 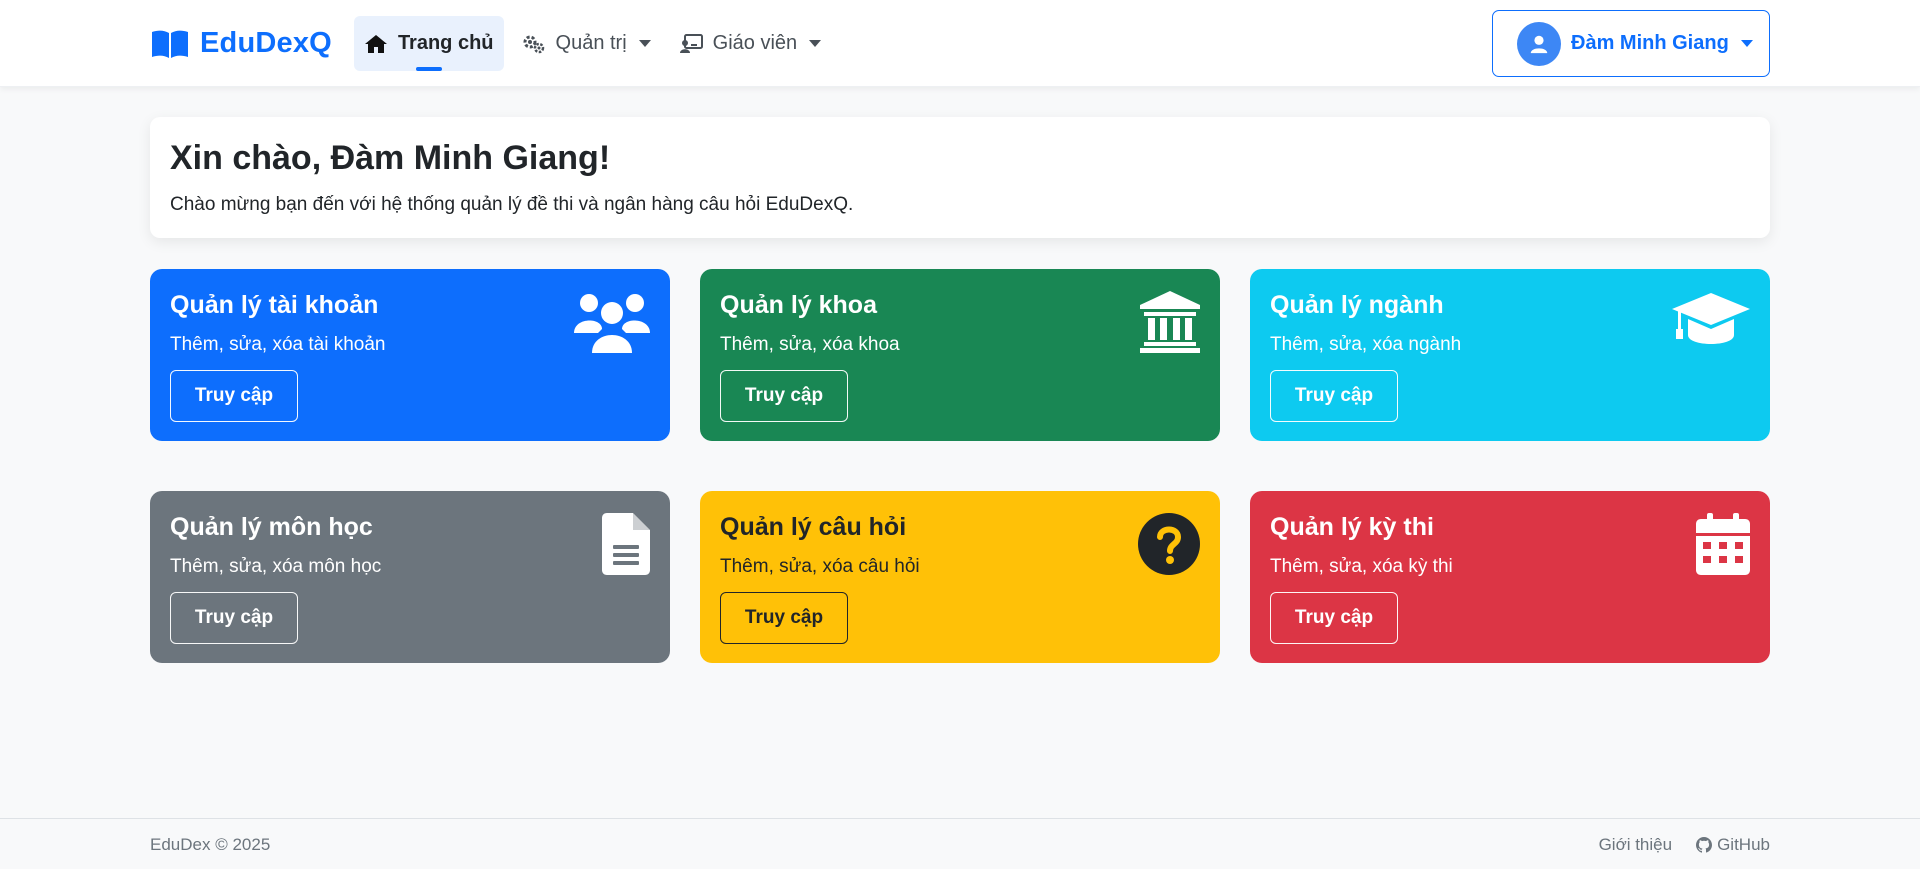 I want to click on card-title: Quản lý câu hỏi, so click(x=813, y=527).